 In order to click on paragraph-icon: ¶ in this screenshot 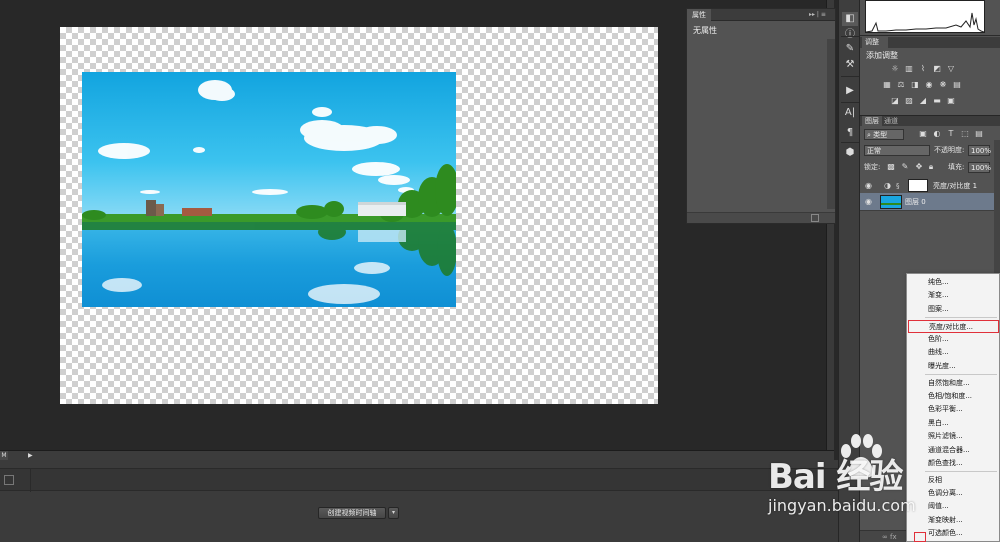, I will do `click(850, 133)`.